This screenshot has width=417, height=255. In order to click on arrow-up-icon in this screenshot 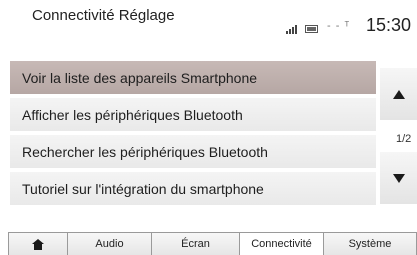, I will do `click(398, 94)`.